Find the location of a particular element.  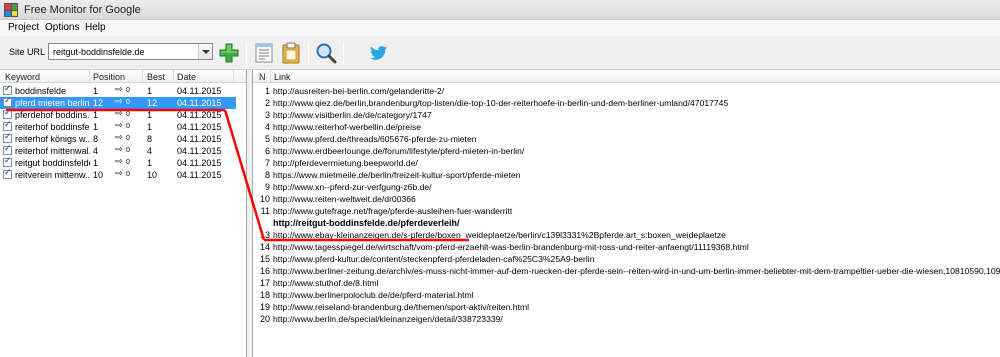

keyword-text: pferd mieten berlin is located at coordinates (52, 103).